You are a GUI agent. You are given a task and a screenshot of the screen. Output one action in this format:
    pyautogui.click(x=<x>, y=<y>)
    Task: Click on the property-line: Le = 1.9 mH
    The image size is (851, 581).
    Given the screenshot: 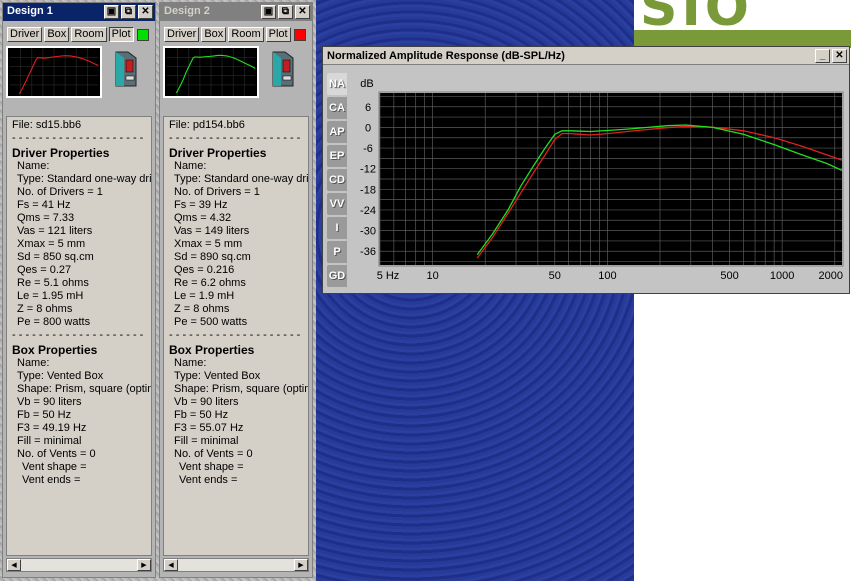 What is the action you would take?
    pyautogui.click(x=204, y=296)
    